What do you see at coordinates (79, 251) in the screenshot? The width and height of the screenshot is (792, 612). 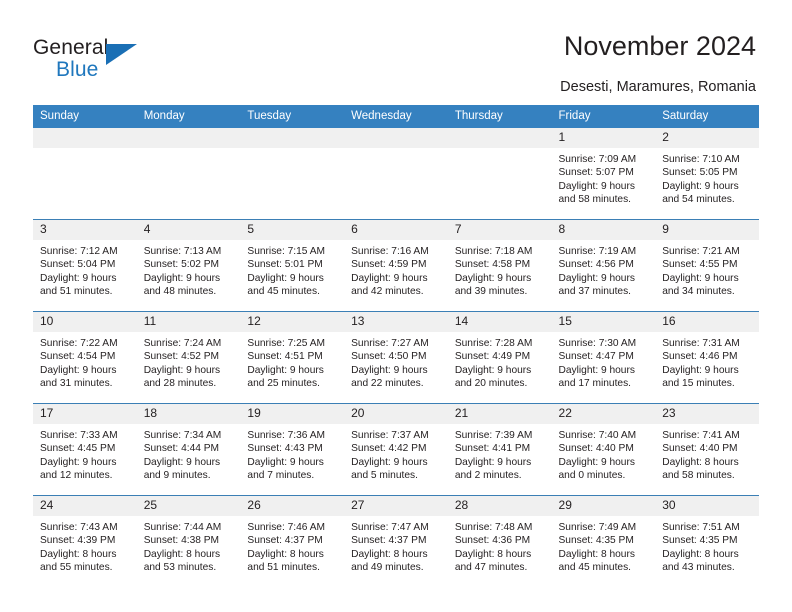 I see `sunrise-text: Sunrise: 7:12 AM` at bounding box center [79, 251].